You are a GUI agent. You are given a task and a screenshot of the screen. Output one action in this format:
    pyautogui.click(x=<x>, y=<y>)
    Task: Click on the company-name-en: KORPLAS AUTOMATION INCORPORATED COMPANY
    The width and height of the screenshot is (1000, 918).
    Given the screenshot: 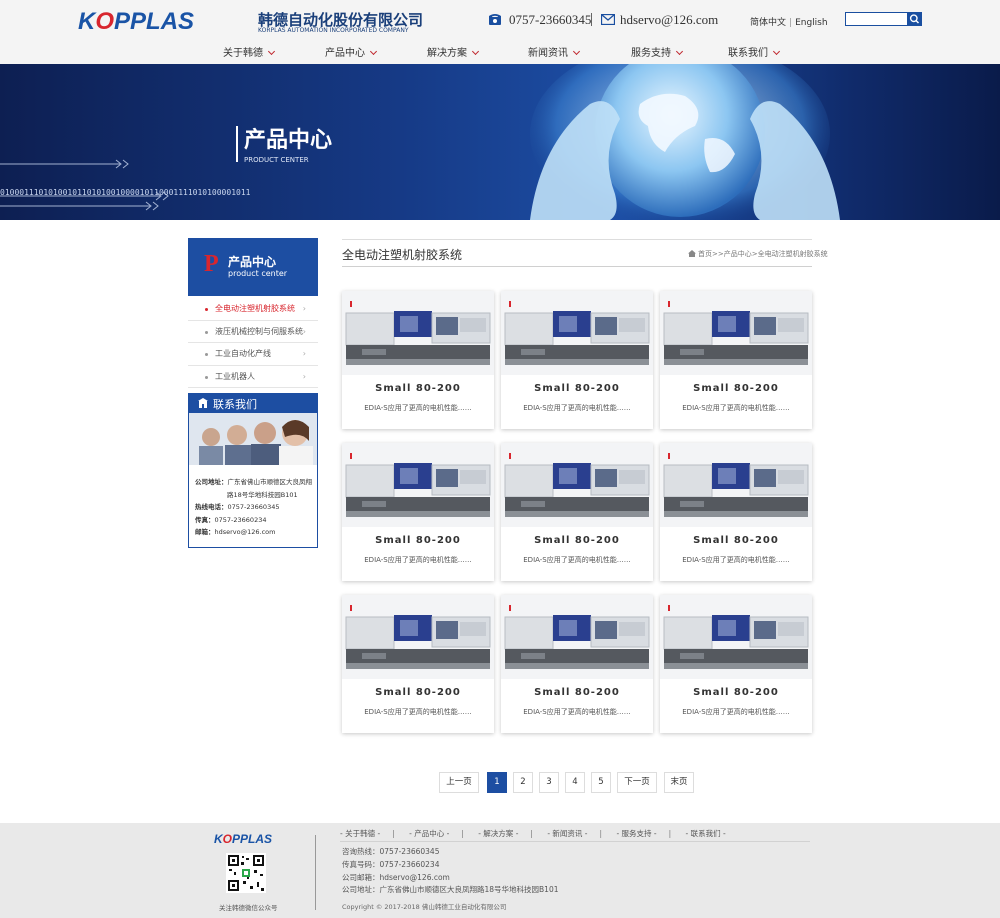 What is the action you would take?
    pyautogui.click(x=333, y=30)
    